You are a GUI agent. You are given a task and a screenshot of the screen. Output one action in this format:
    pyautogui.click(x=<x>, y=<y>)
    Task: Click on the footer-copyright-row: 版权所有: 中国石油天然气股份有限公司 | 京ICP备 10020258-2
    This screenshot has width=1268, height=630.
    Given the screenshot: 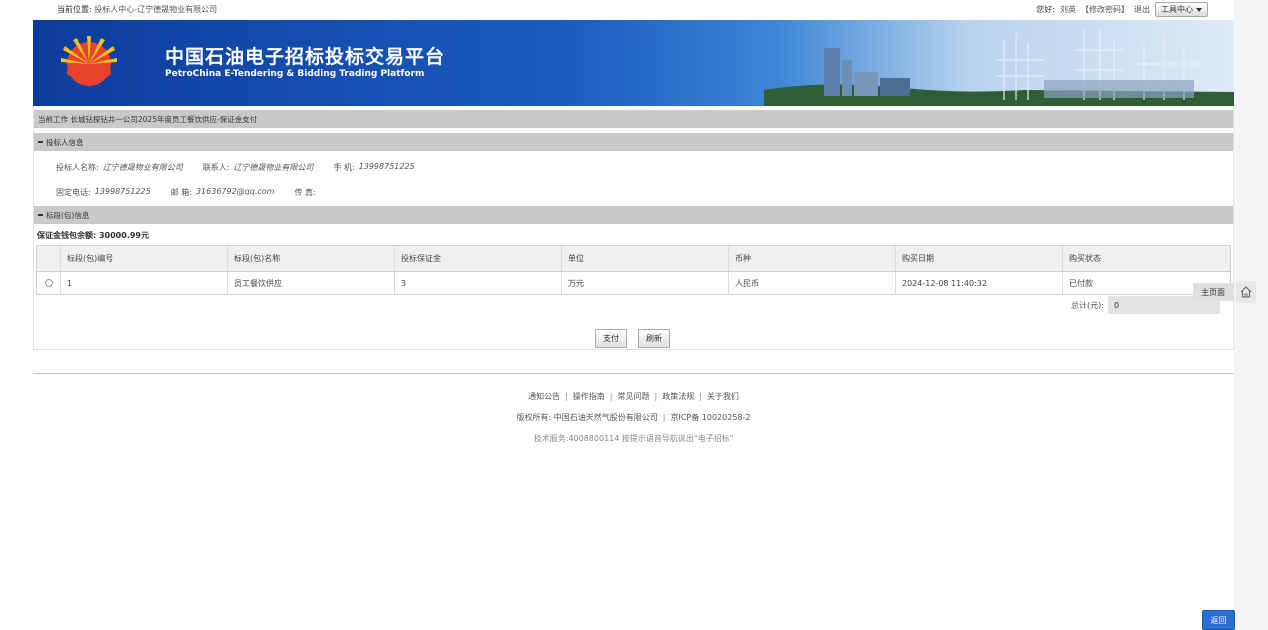 What is the action you would take?
    pyautogui.click(x=633, y=417)
    